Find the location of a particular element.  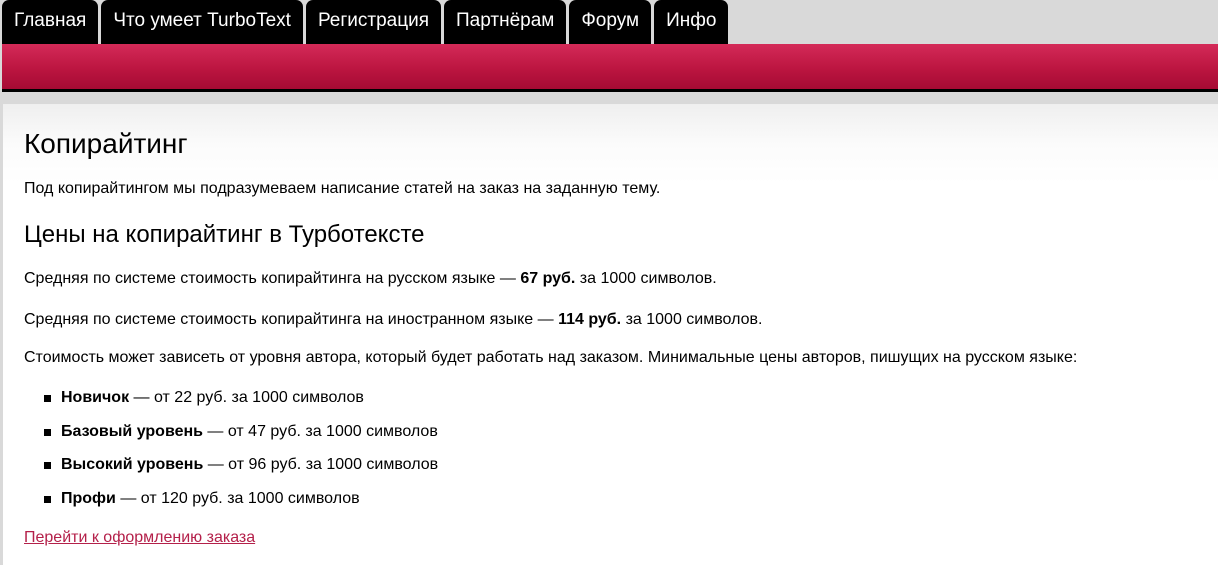

level-price: — от 22 руб. за 1000 символов is located at coordinates (246, 397).